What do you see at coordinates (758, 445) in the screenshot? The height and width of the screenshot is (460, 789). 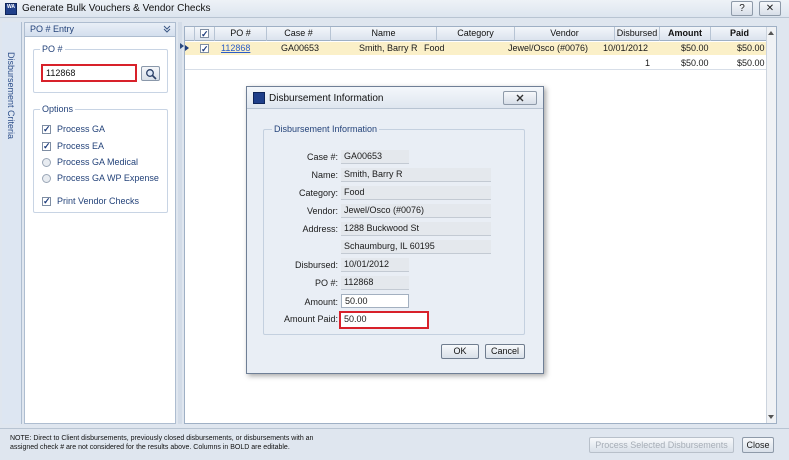 I see `close-button: Close` at bounding box center [758, 445].